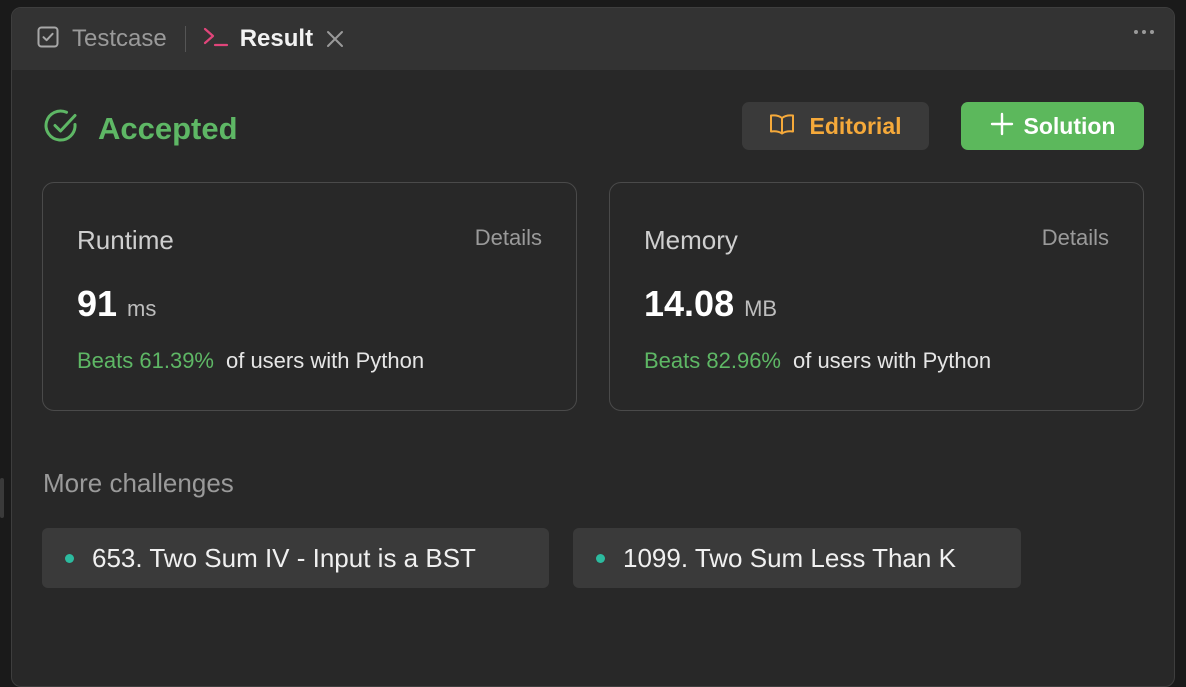  Describe the element at coordinates (142, 308) in the screenshot. I see `runtime-unit: ms` at that location.